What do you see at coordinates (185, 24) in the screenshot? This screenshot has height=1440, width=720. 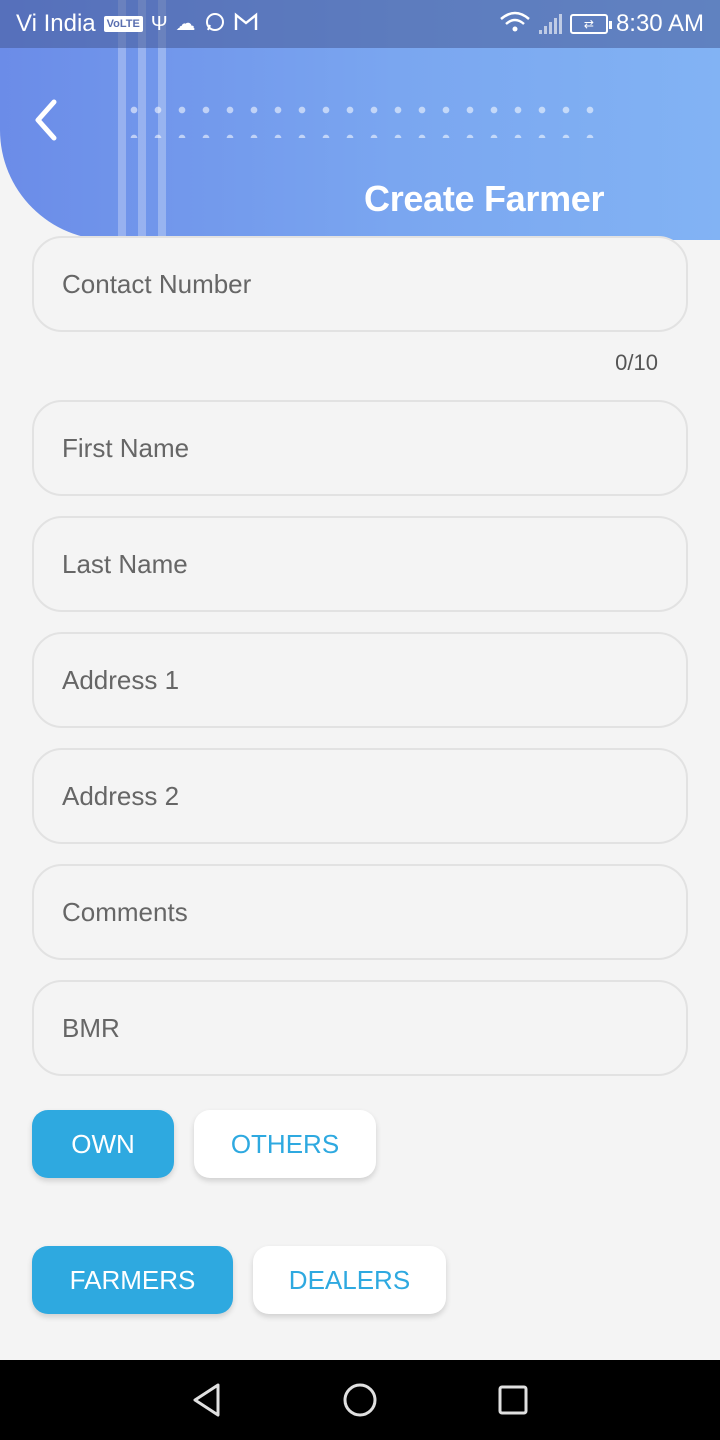 I see `cloud-icon: ☁` at bounding box center [185, 24].